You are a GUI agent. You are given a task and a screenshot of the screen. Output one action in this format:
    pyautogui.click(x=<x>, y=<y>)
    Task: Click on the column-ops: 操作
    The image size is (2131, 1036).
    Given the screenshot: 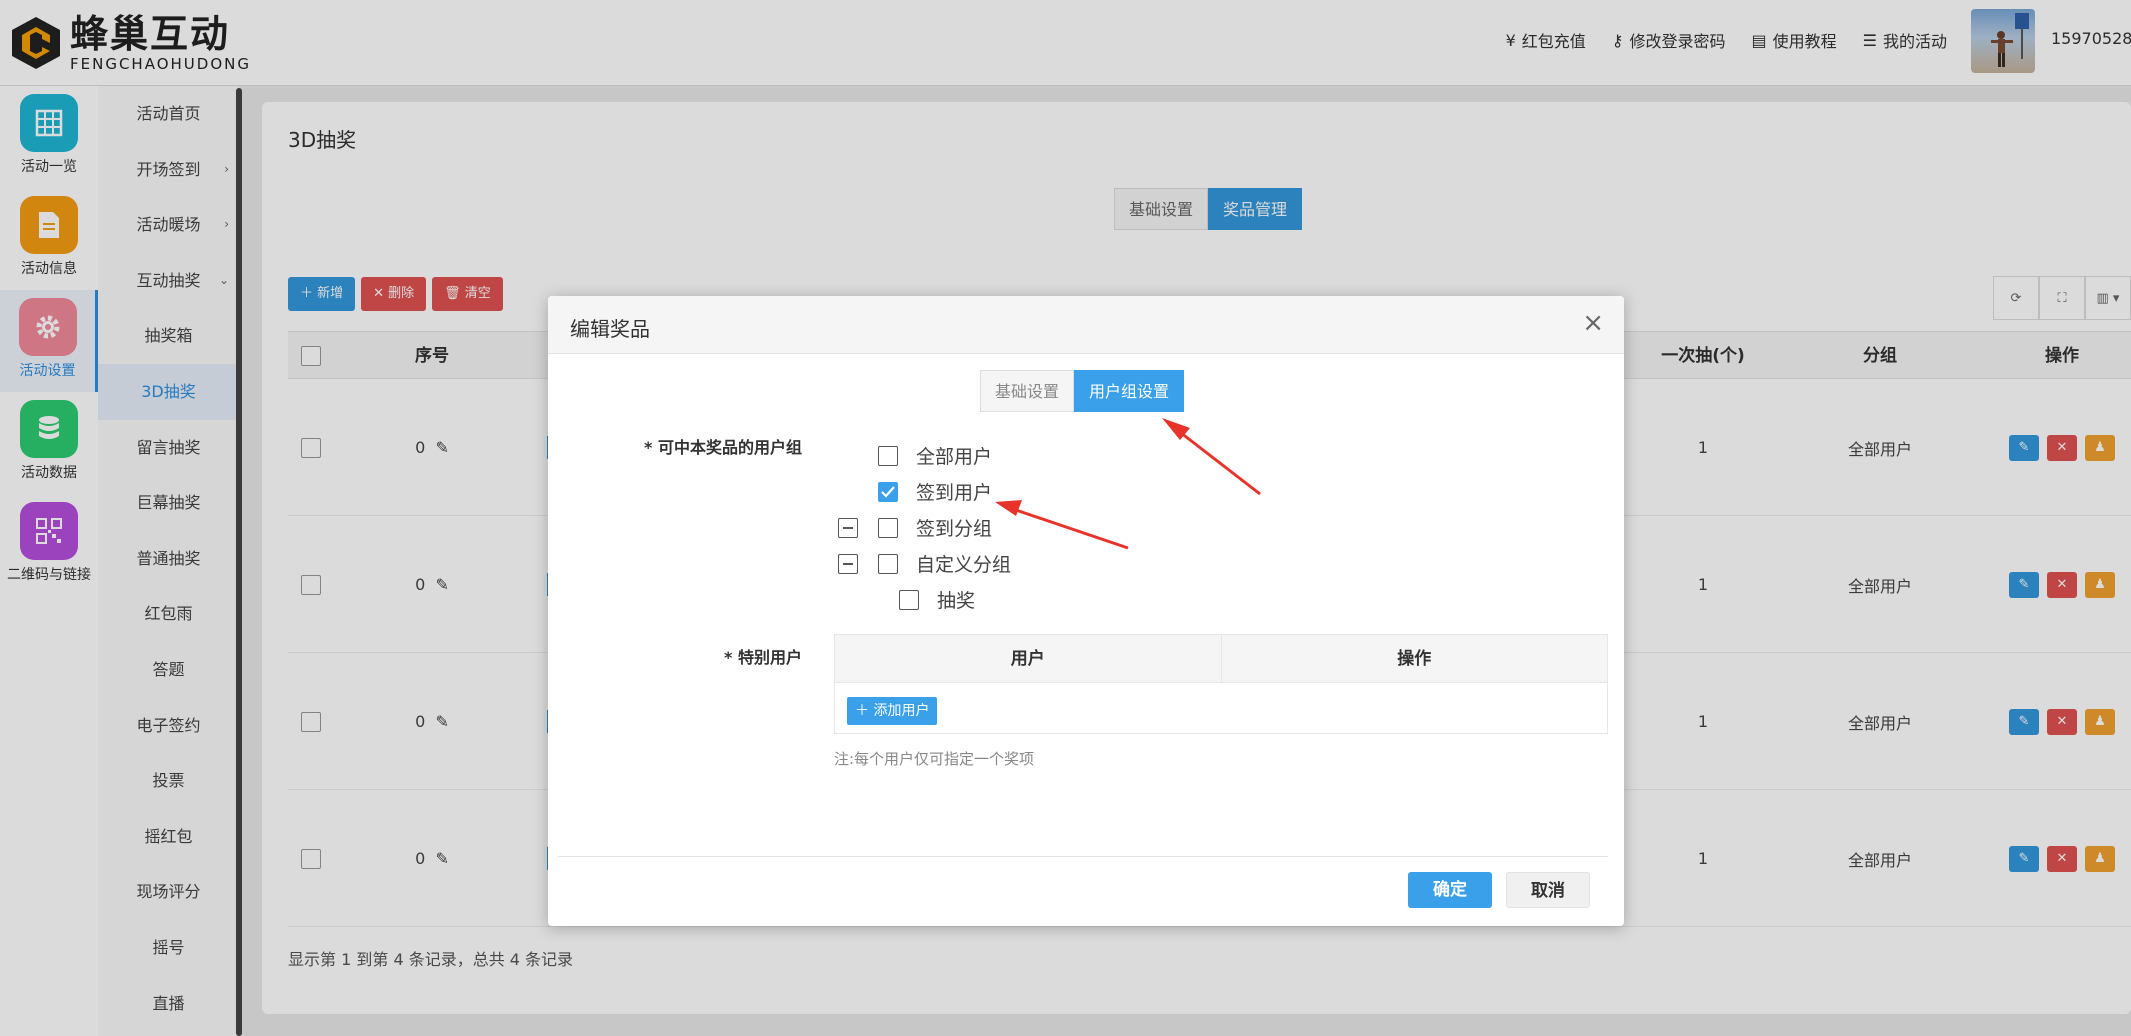 What is the action you would take?
    pyautogui.click(x=1414, y=659)
    